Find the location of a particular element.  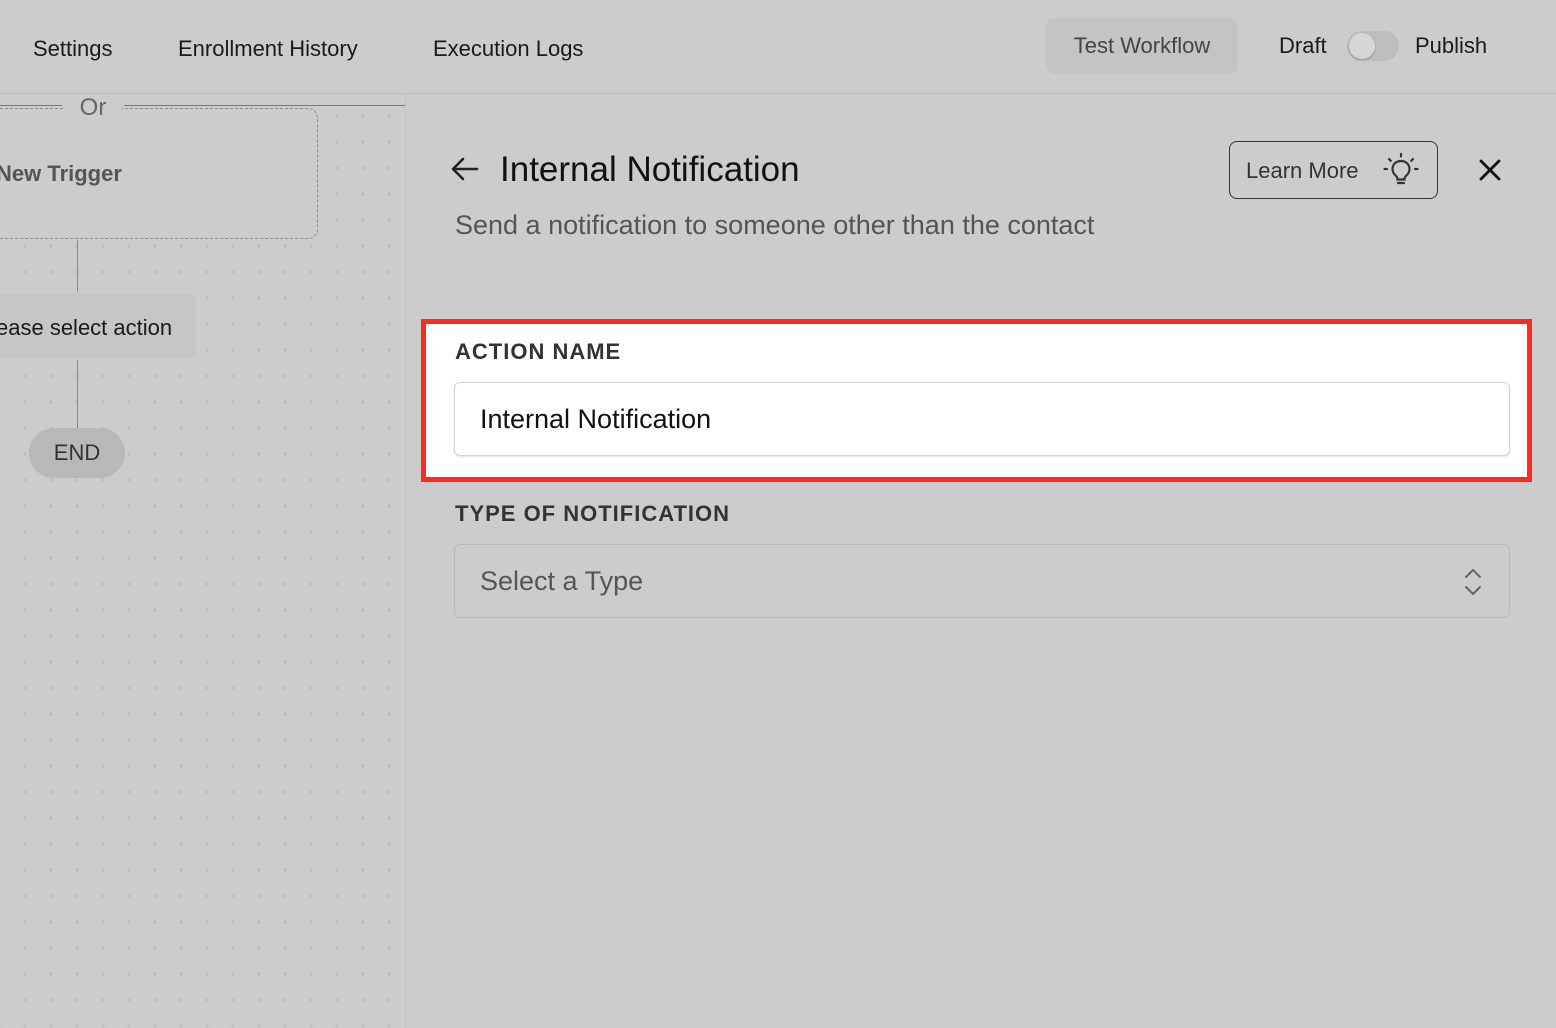

toggle-knob is located at coordinates (1362, 46).